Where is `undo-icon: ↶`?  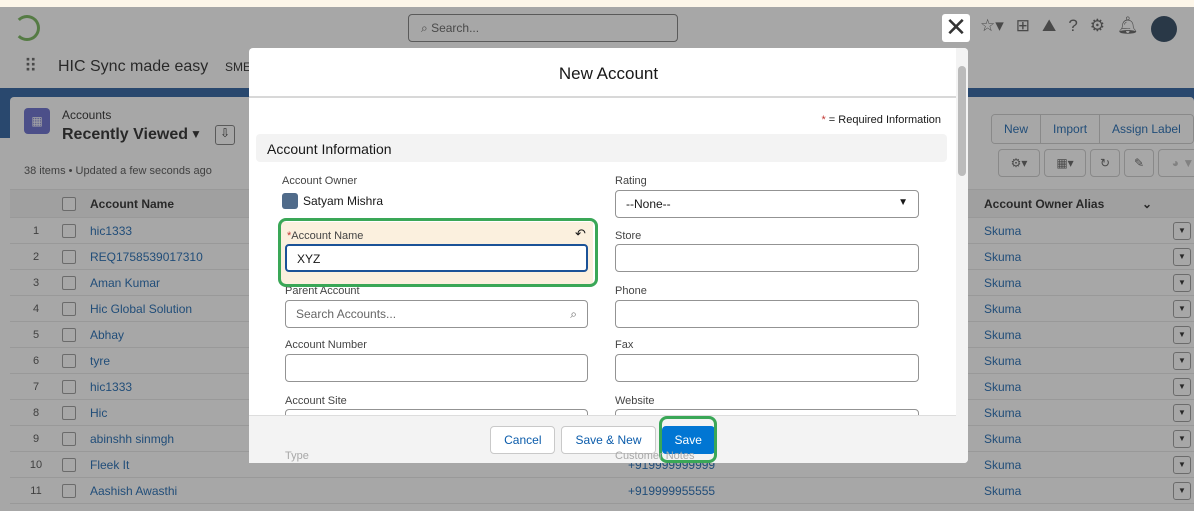 undo-icon: ↶ is located at coordinates (580, 234).